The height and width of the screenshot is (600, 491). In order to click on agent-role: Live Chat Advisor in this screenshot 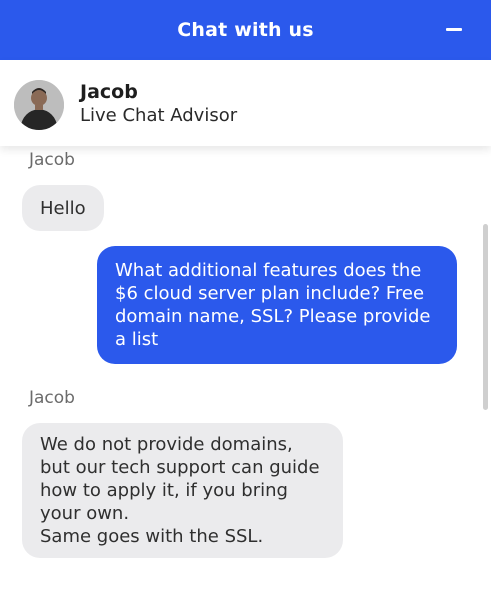, I will do `click(159, 115)`.